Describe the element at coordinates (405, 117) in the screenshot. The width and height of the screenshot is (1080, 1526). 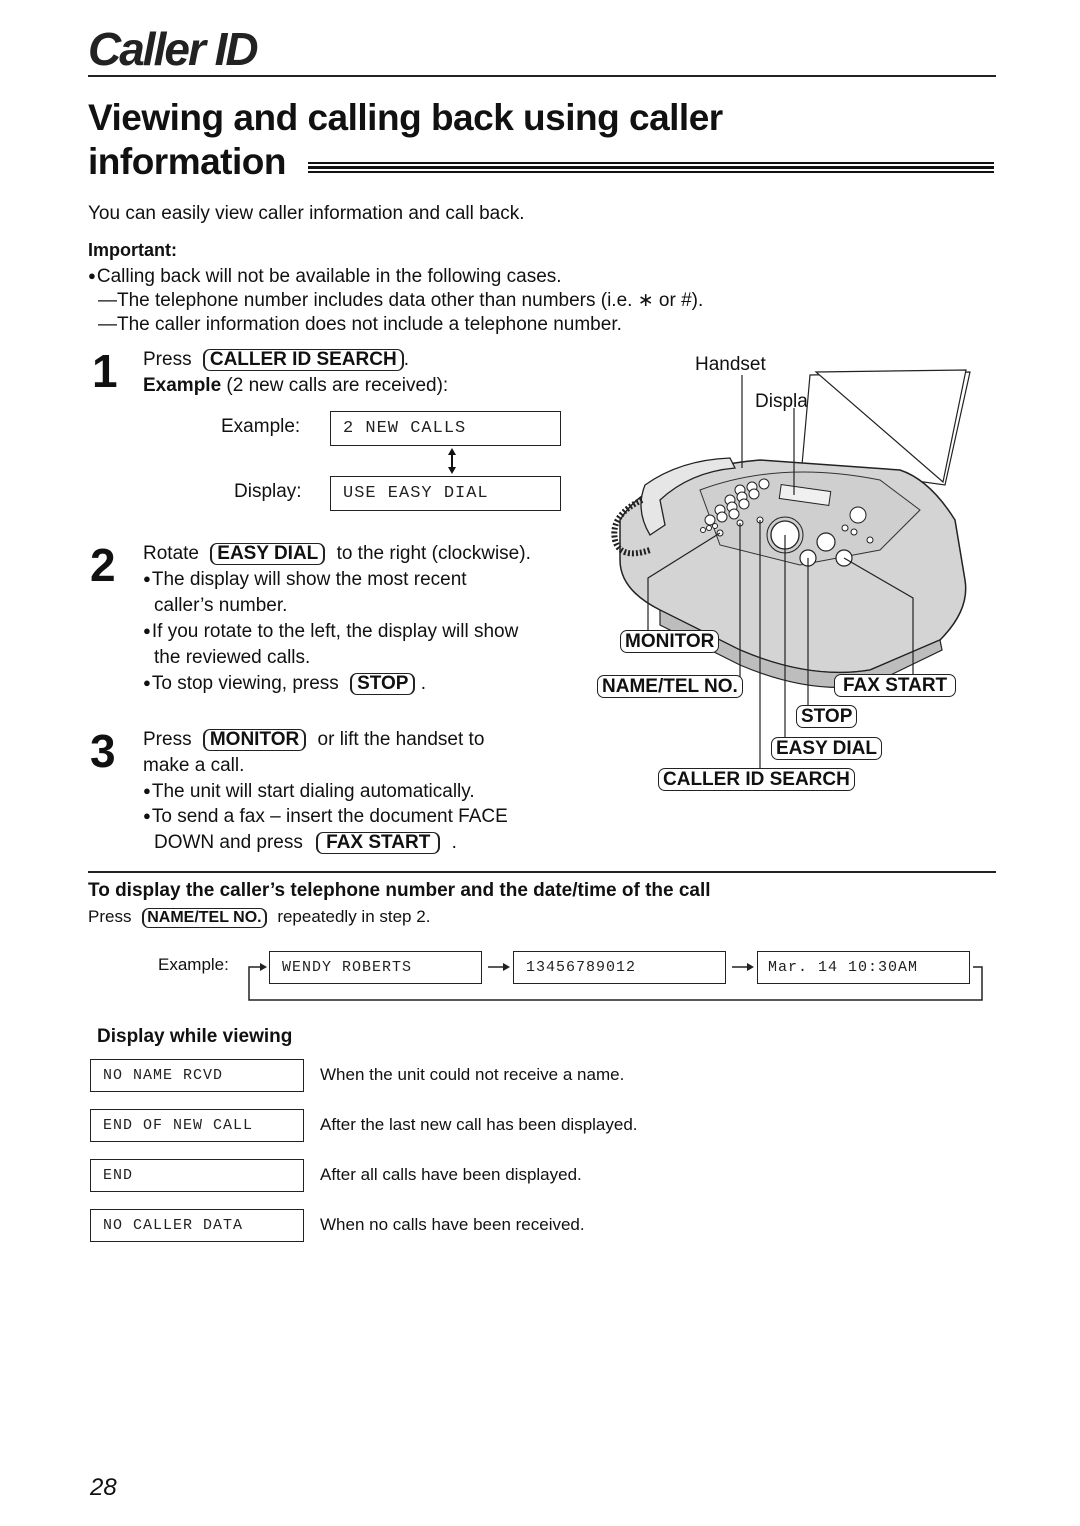
I see `section-title-line1: Viewing and calling back using caller` at that location.